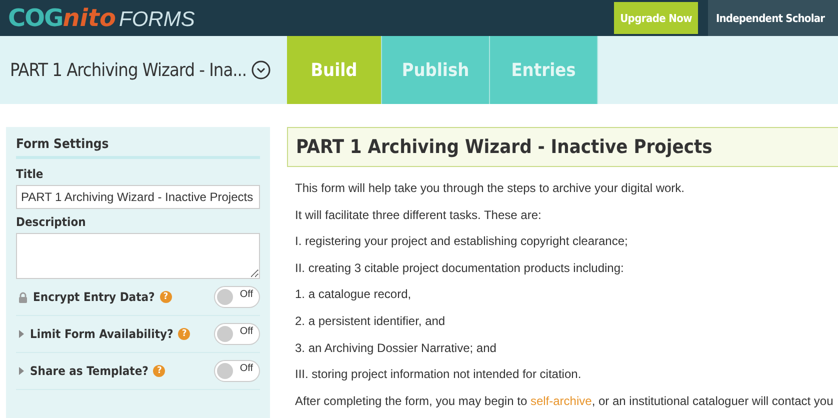 The height and width of the screenshot is (418, 838). I want to click on form-heading: PART 1 Archiving Wizard - Inactive Projects, so click(562, 147).